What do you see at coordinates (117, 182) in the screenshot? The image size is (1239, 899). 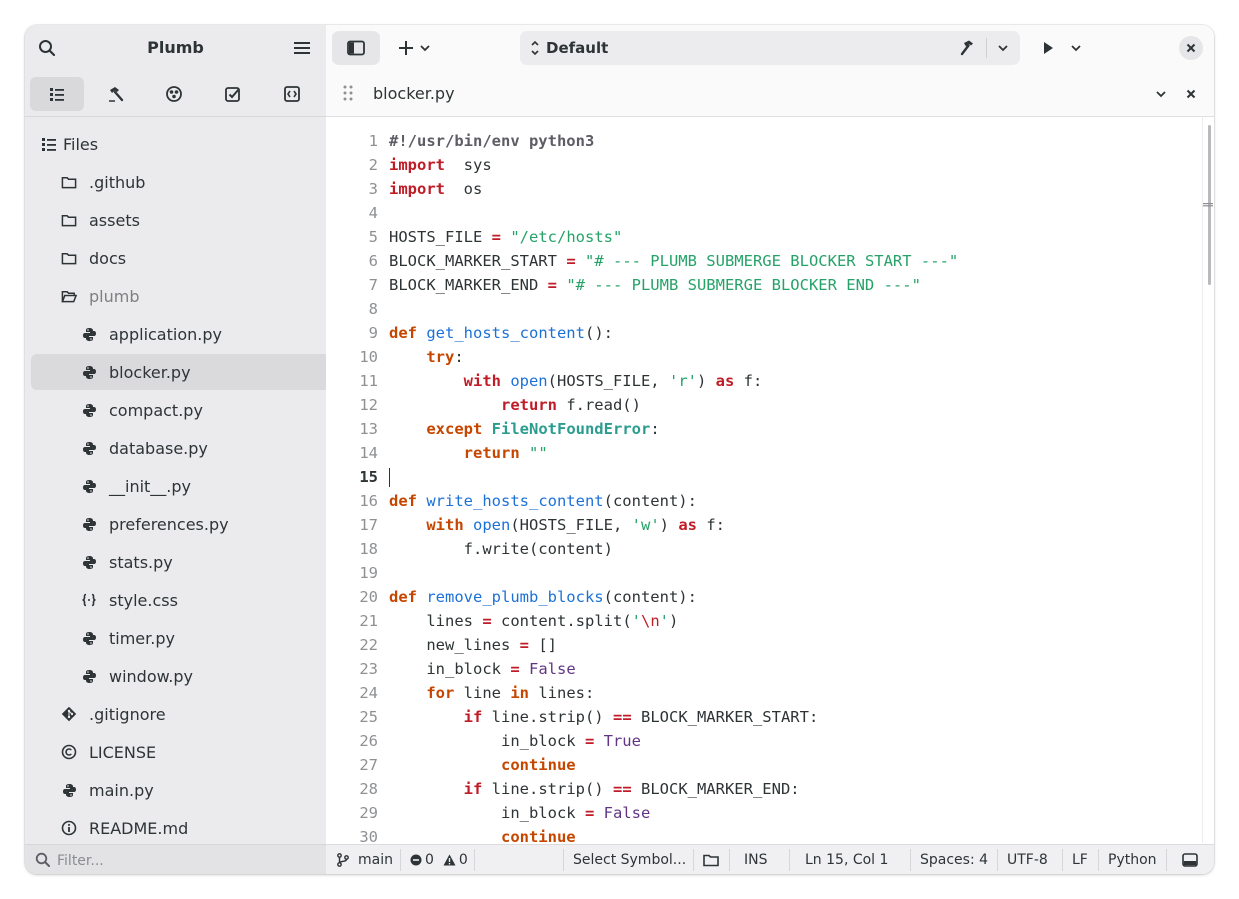 I see `tree-item-label: .github` at bounding box center [117, 182].